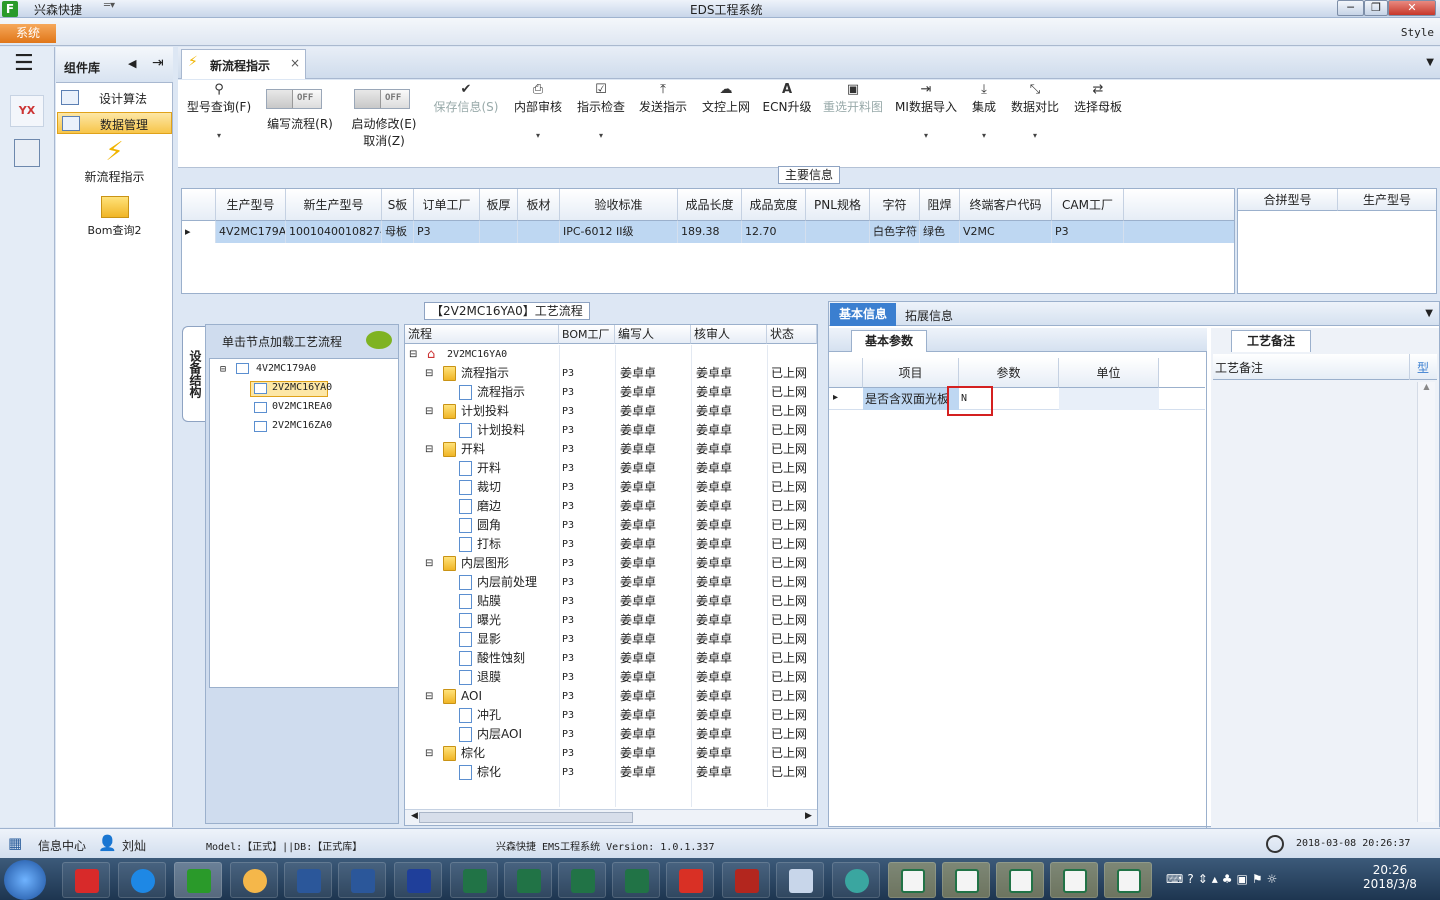  What do you see at coordinates (611, 449) in the screenshot?
I see `flow-row: ⊟ 开料 P3 姜卓卓 姜卓卓 已上网` at bounding box center [611, 449].